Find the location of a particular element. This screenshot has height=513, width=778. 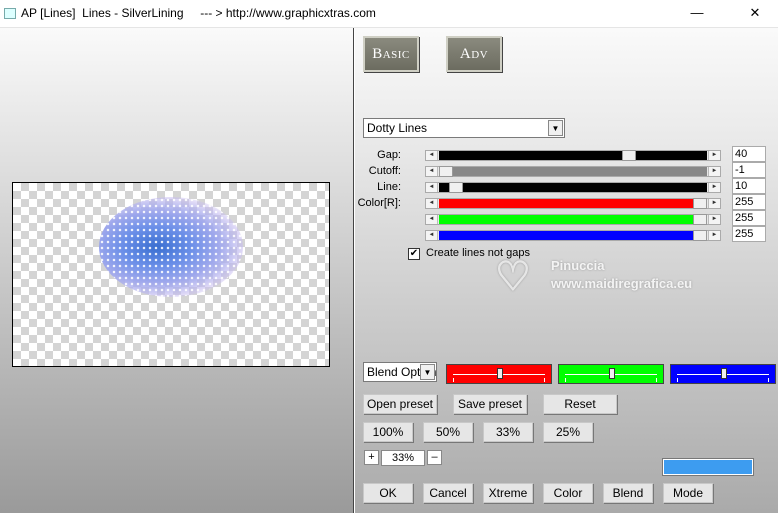

effect-select: Dotty Lines ▼ is located at coordinates (464, 128).